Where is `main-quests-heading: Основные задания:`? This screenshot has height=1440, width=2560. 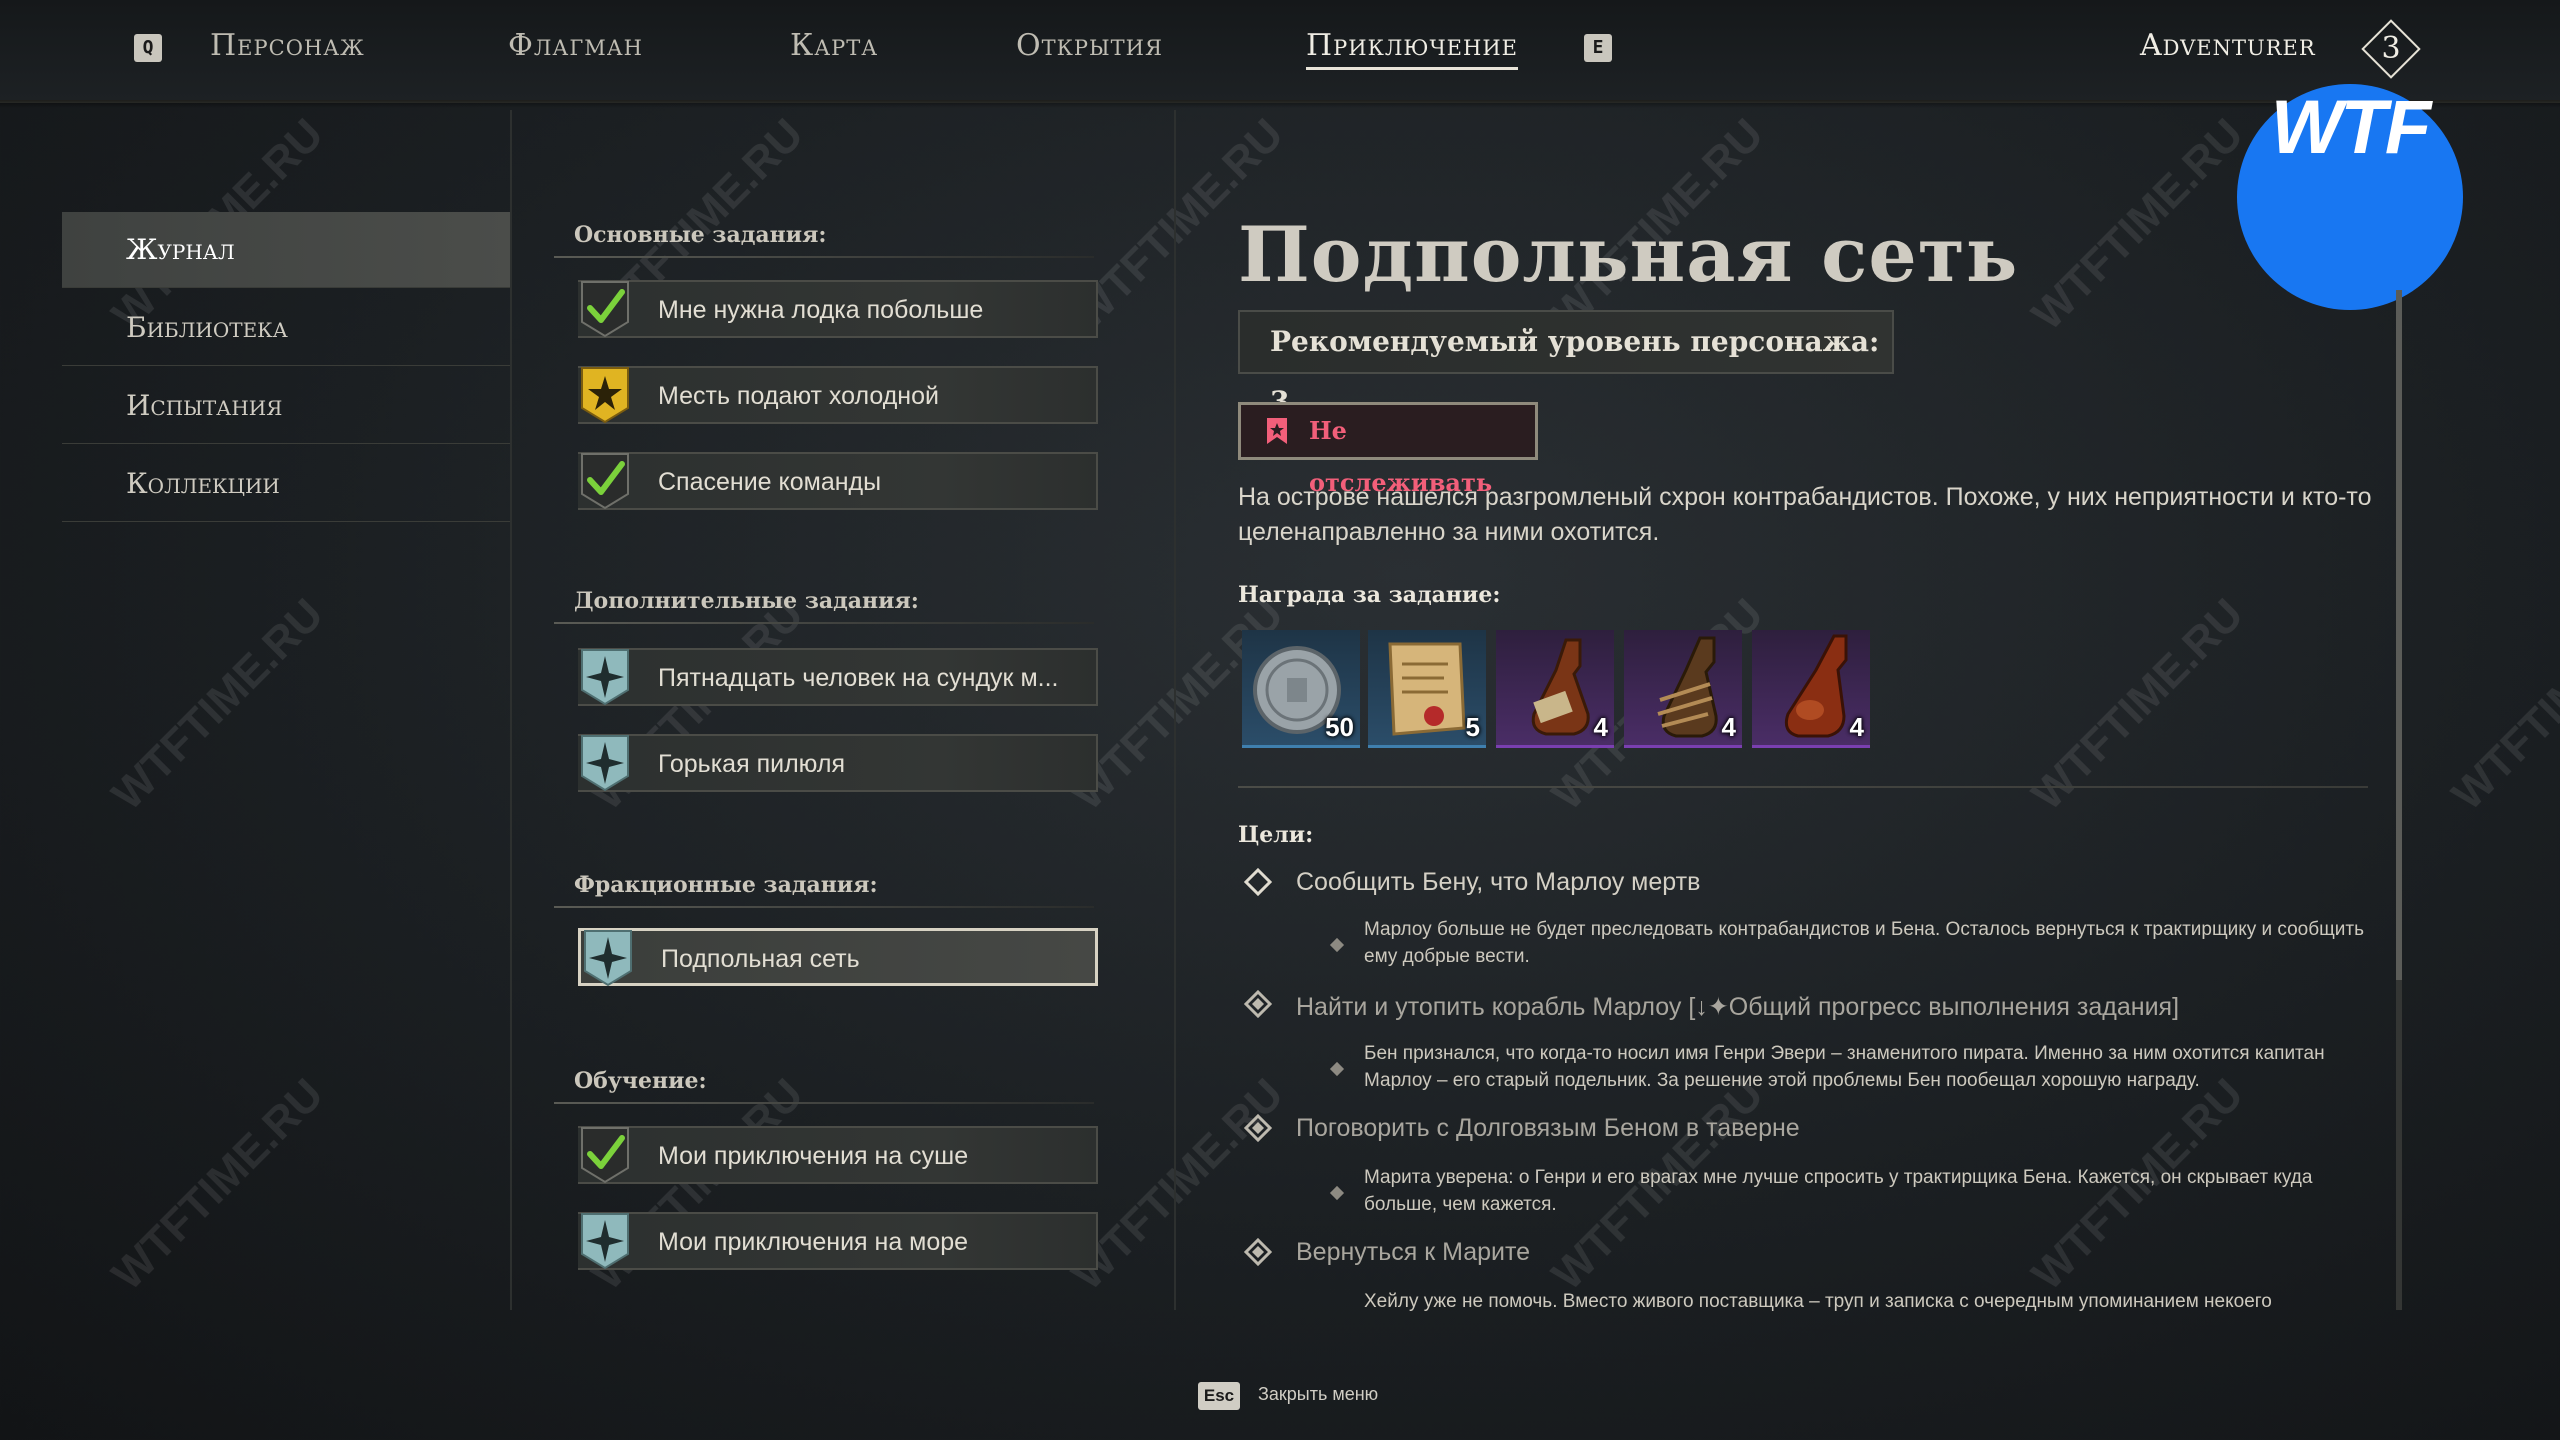
main-quests-heading: Основные задания: is located at coordinates (700, 235).